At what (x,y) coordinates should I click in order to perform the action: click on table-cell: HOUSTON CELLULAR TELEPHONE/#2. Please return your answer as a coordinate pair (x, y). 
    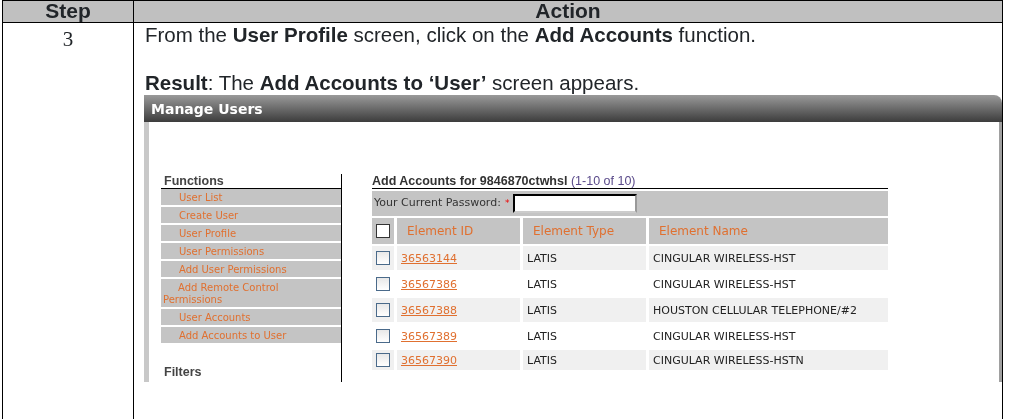
    Looking at the image, I should click on (768, 310).